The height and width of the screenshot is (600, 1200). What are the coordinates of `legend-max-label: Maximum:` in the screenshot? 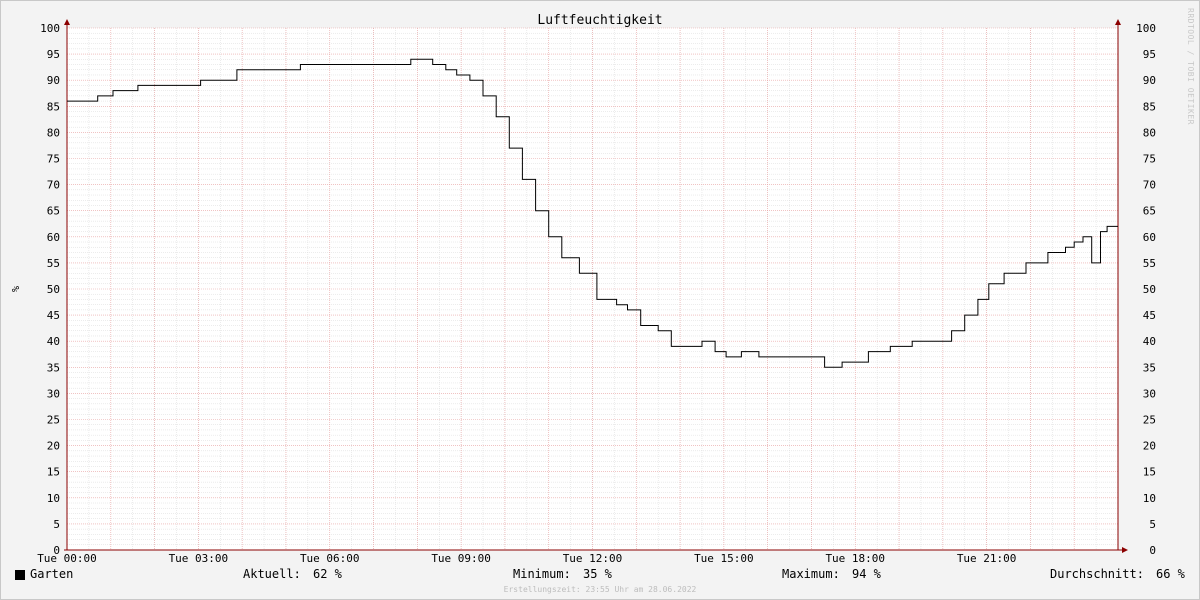 It's located at (811, 574).